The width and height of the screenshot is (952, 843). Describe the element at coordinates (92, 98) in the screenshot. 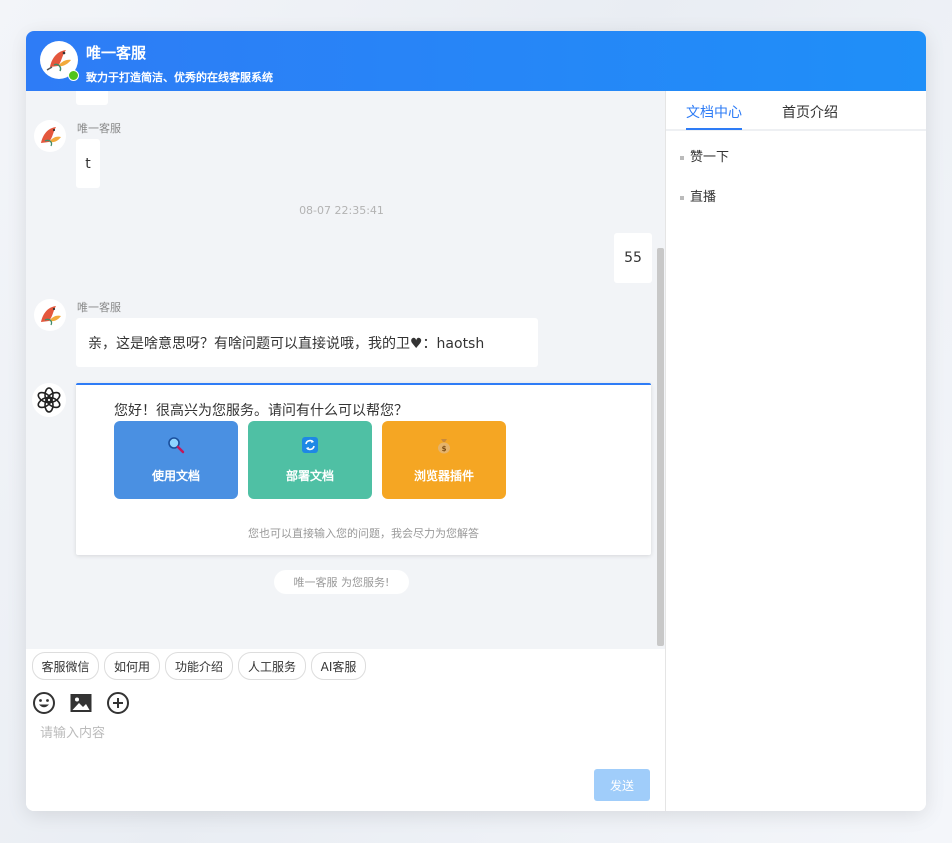

I see `message-bubble-clipped` at that location.